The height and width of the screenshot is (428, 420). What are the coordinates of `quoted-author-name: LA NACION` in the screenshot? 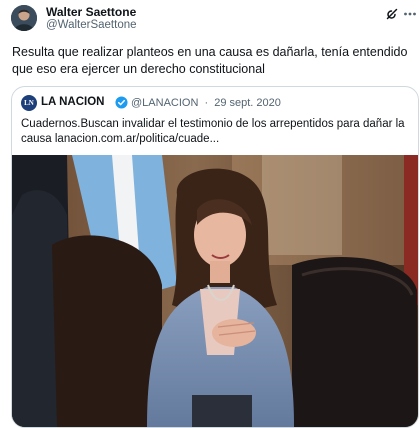 It's located at (72, 102).